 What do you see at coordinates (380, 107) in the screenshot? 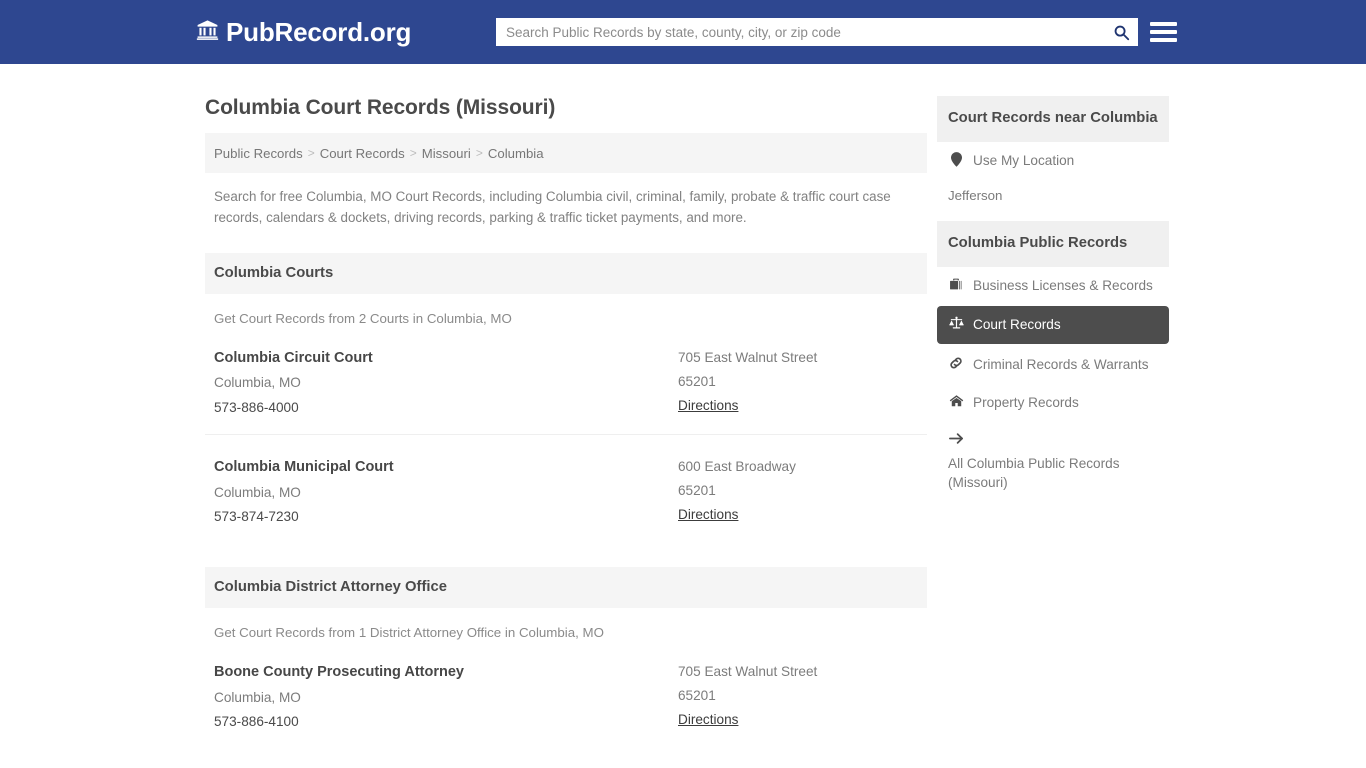
I see `page-title: Columbia Court Records (Missouri)` at bounding box center [380, 107].